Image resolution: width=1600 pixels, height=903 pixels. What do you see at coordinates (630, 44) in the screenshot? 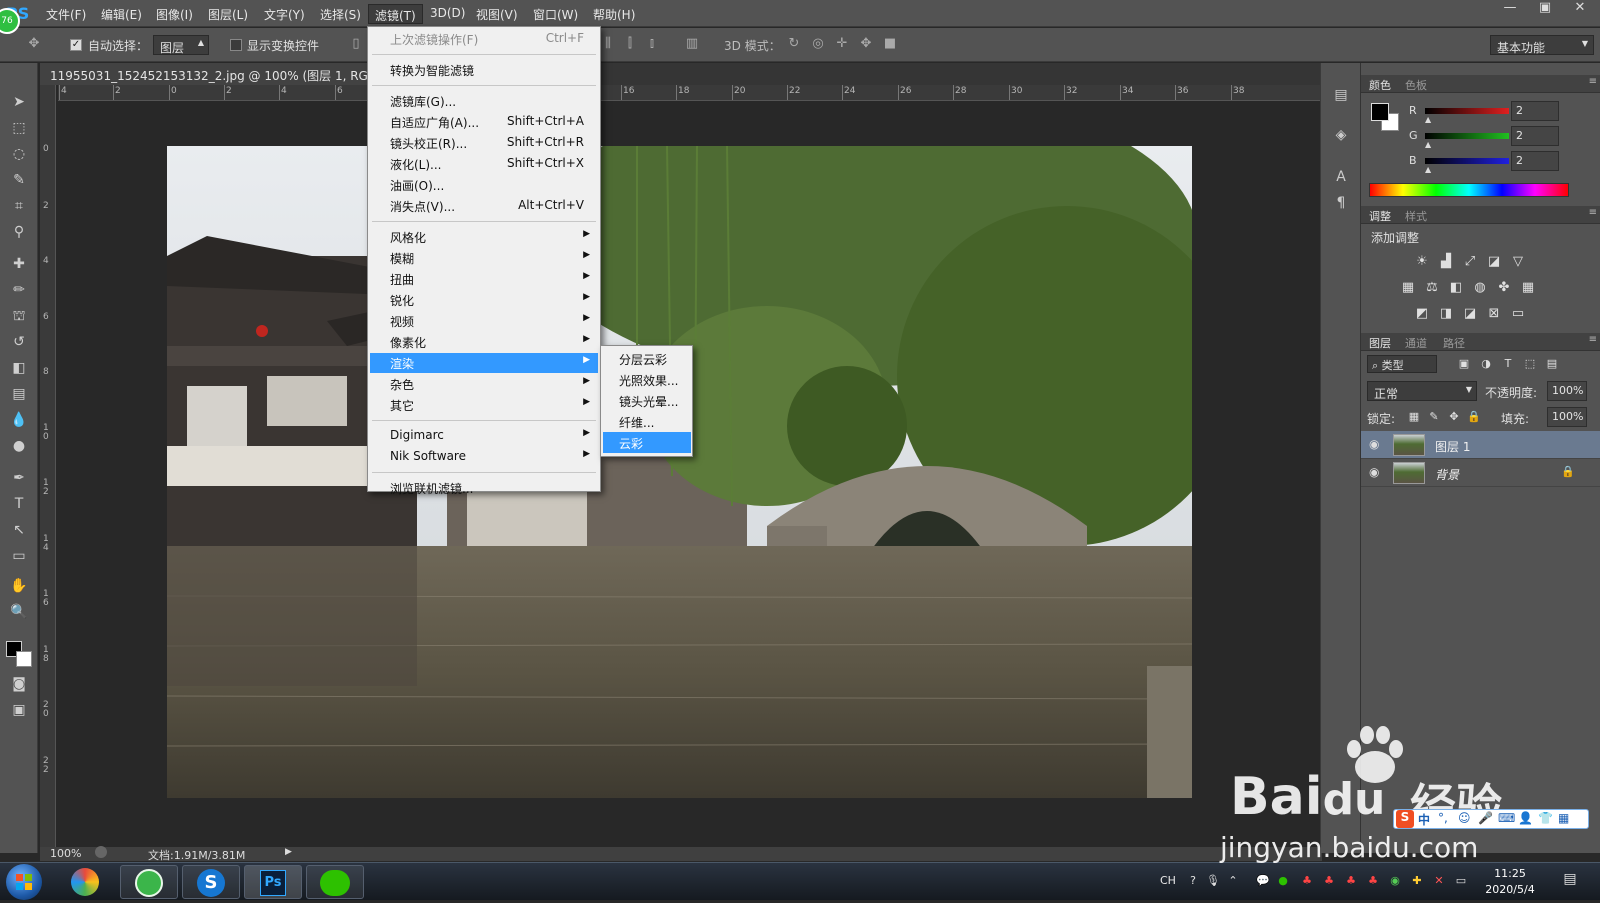
I see `distribute-center-icon: ⫿` at bounding box center [630, 44].